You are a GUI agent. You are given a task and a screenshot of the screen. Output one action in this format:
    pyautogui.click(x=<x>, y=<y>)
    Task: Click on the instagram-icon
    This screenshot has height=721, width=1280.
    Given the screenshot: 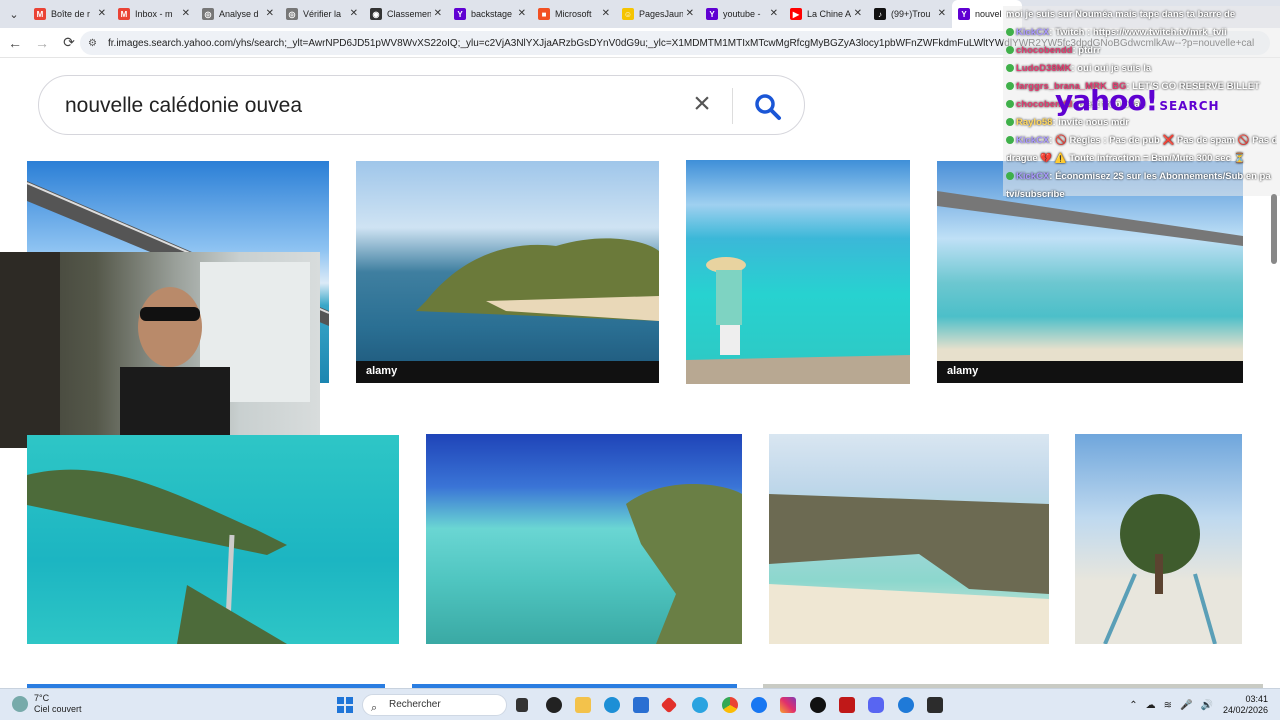 What is the action you would take?
    pyautogui.click(x=788, y=705)
    